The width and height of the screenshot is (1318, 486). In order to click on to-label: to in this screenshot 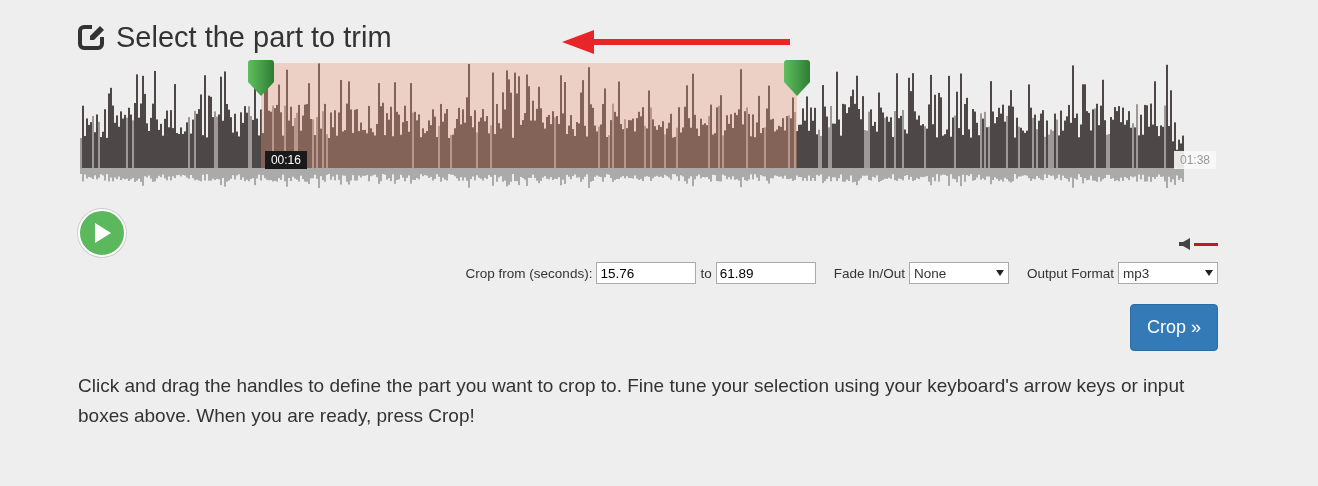, I will do `click(706, 273)`.